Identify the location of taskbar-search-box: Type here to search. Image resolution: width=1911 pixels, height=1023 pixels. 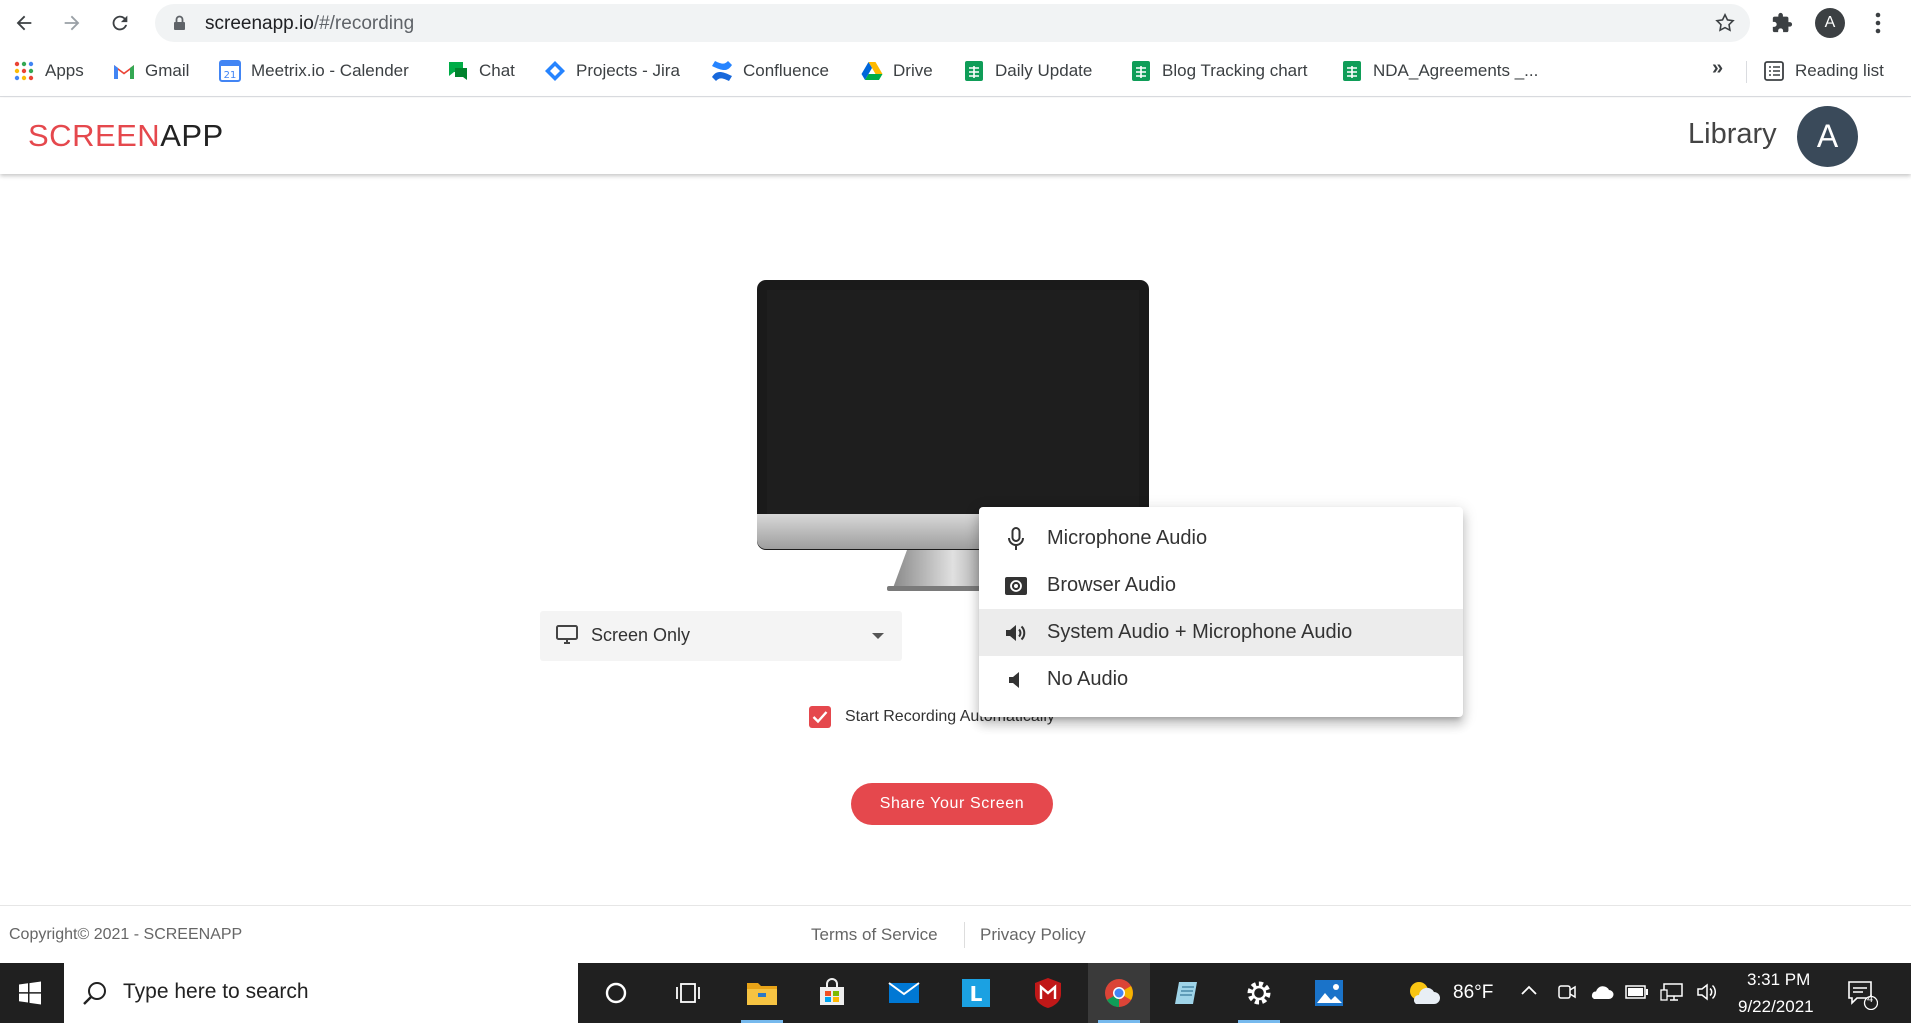
(321, 993).